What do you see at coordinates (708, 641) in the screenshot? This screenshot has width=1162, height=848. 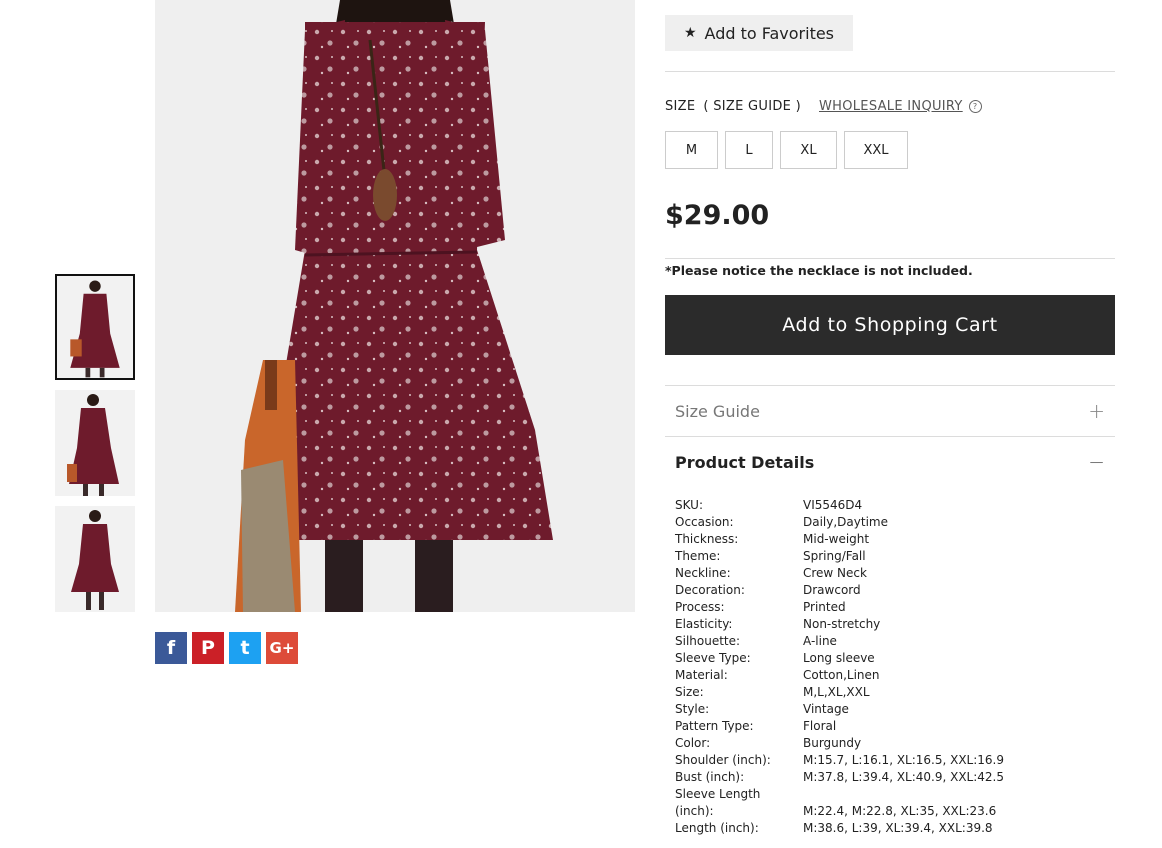 I see `detail-key: Silhouette:` at bounding box center [708, 641].